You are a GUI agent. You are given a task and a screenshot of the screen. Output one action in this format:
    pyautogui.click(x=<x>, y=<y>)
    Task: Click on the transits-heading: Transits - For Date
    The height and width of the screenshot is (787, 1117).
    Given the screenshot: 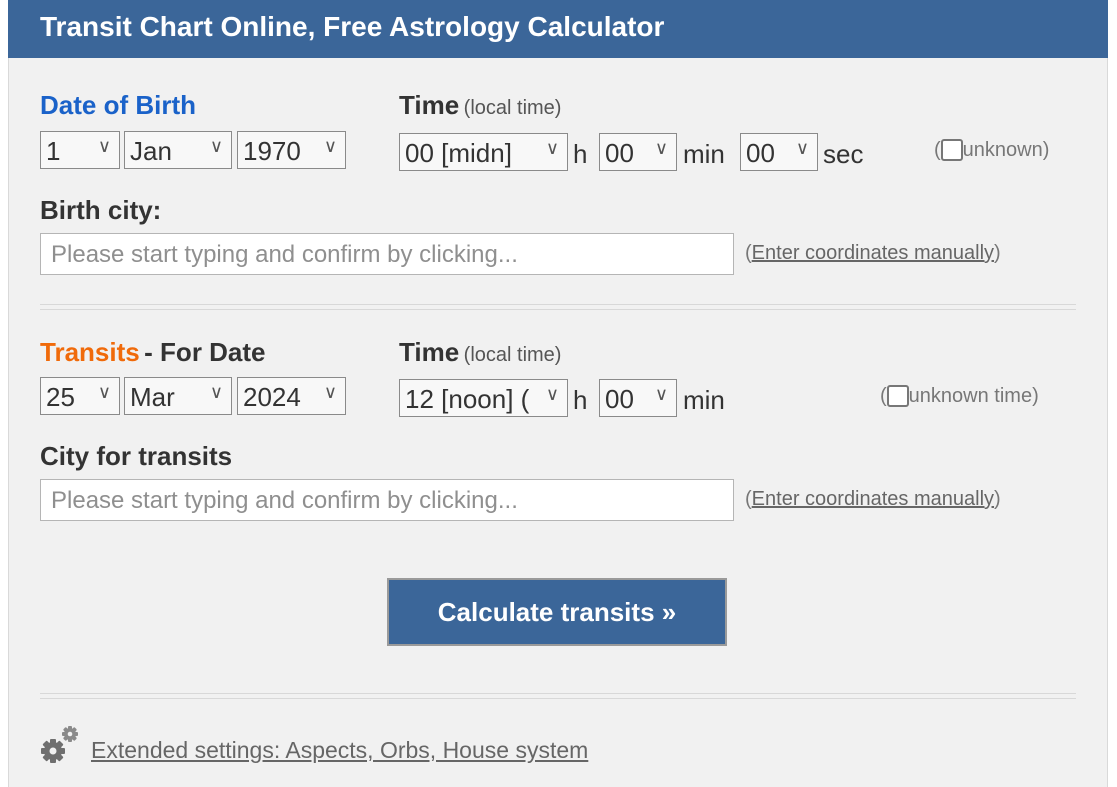 What is the action you would take?
    pyautogui.click(x=153, y=352)
    